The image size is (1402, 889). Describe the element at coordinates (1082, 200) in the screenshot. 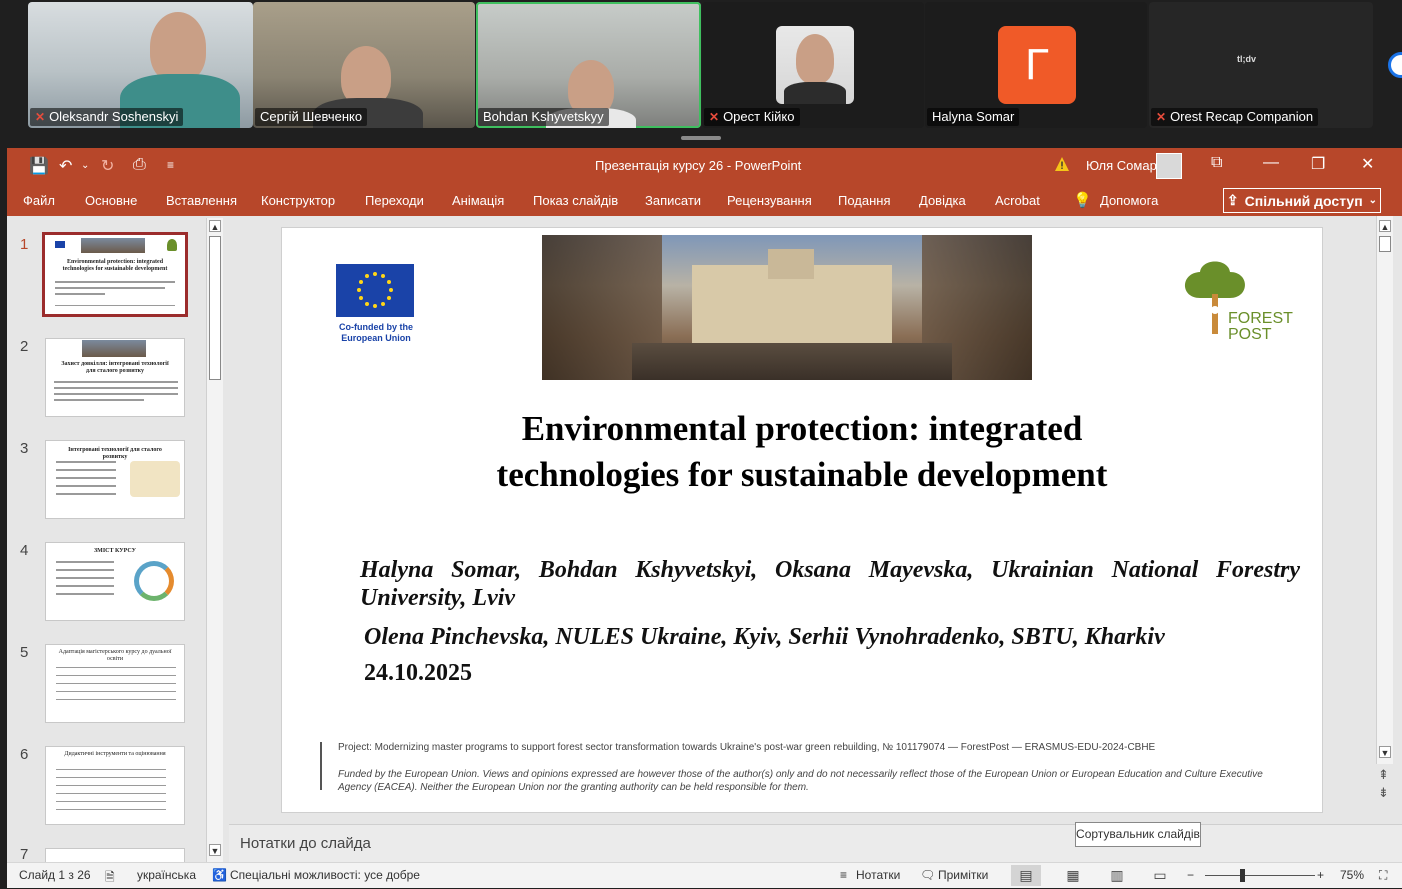

I see `lightbulb-icon: 💡` at that location.